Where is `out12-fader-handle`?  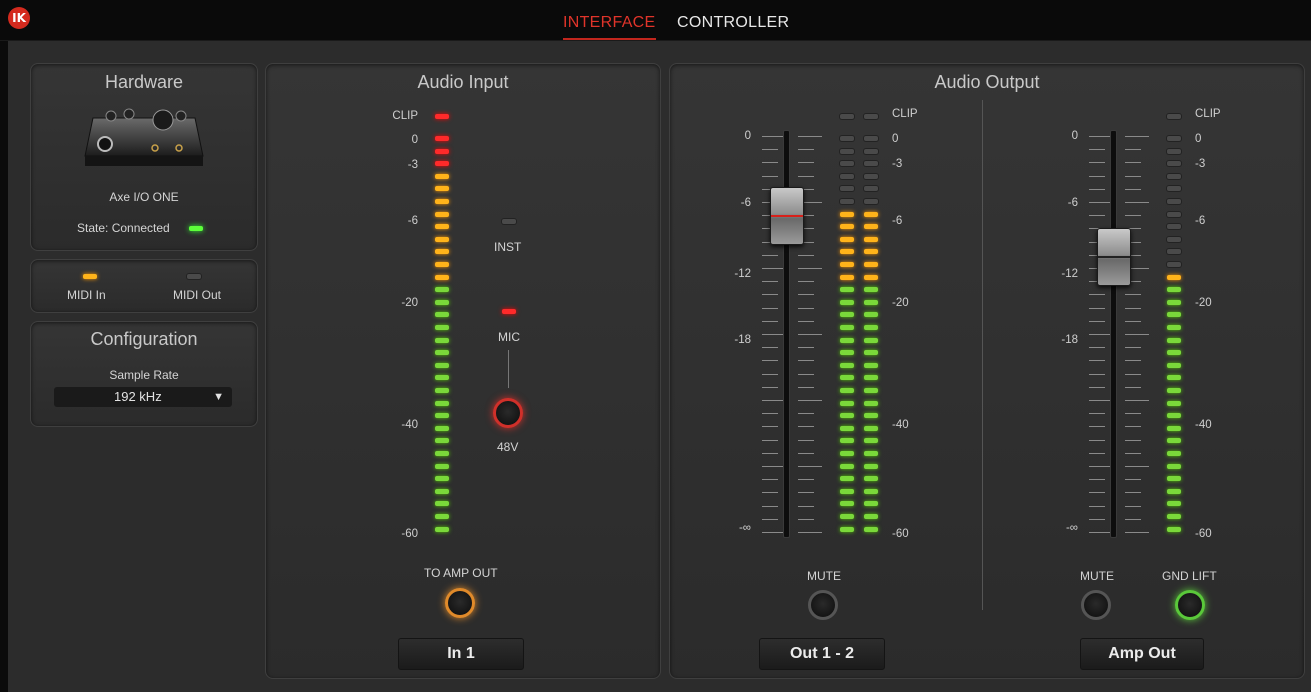 out12-fader-handle is located at coordinates (787, 216).